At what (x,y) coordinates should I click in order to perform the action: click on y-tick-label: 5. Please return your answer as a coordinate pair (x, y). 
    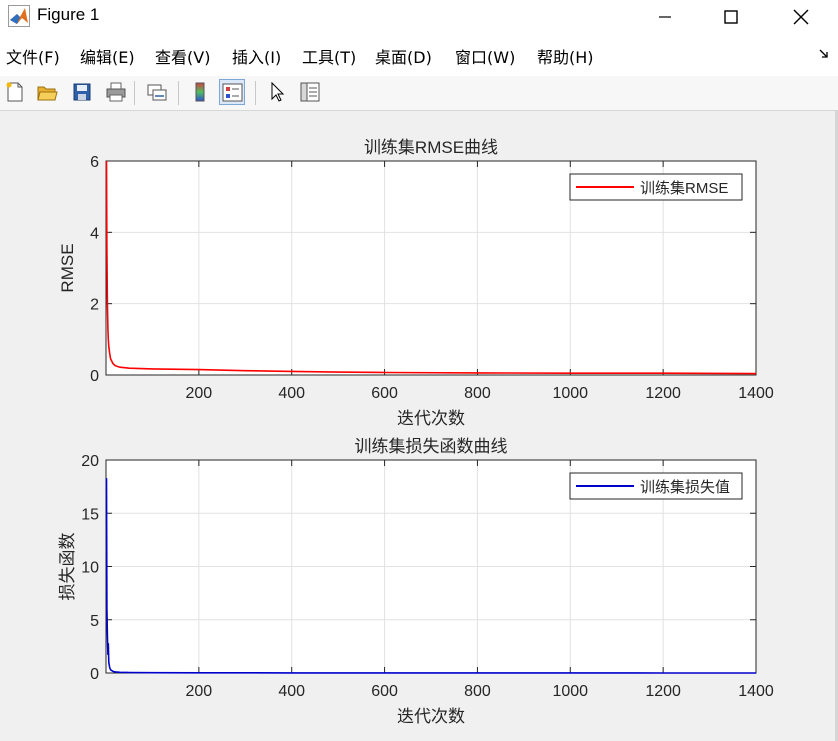
    Looking at the image, I should click on (94, 621).